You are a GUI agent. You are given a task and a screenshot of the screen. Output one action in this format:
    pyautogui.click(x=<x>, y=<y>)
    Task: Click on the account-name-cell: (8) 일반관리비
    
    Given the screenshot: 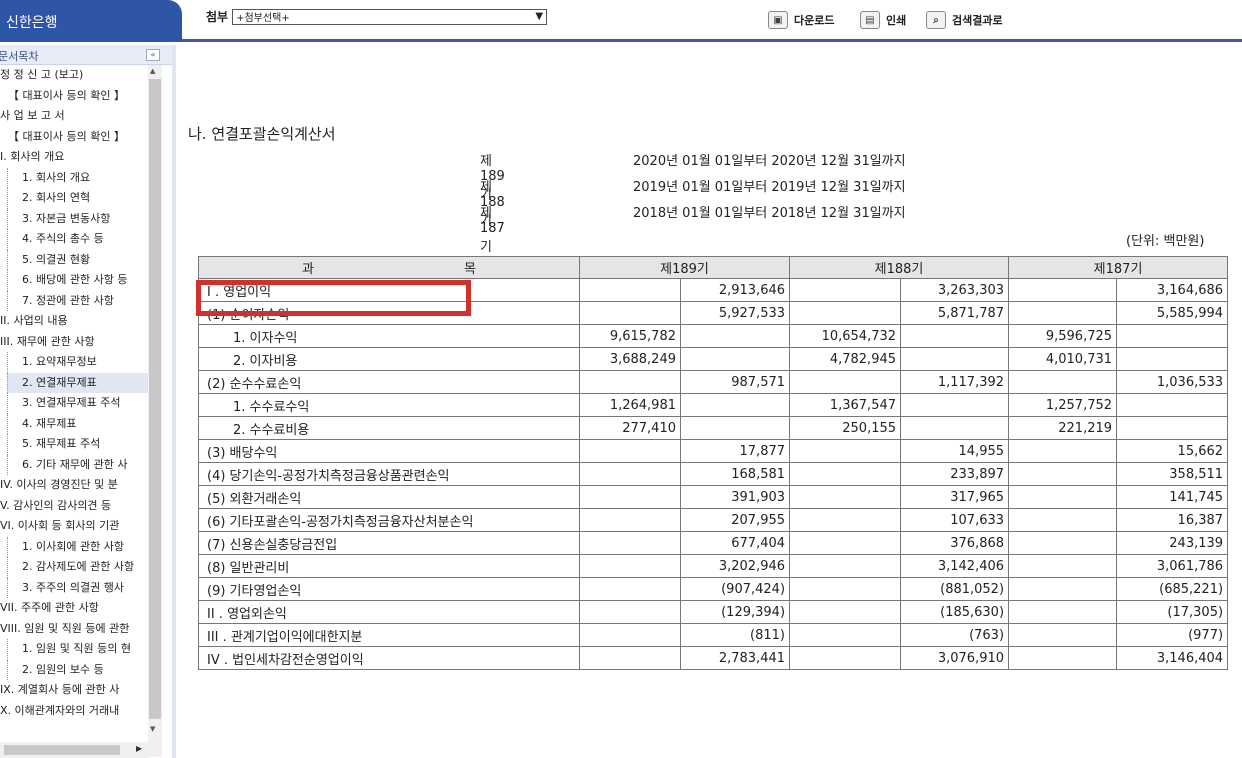 What is the action you would take?
    pyautogui.click(x=389, y=566)
    